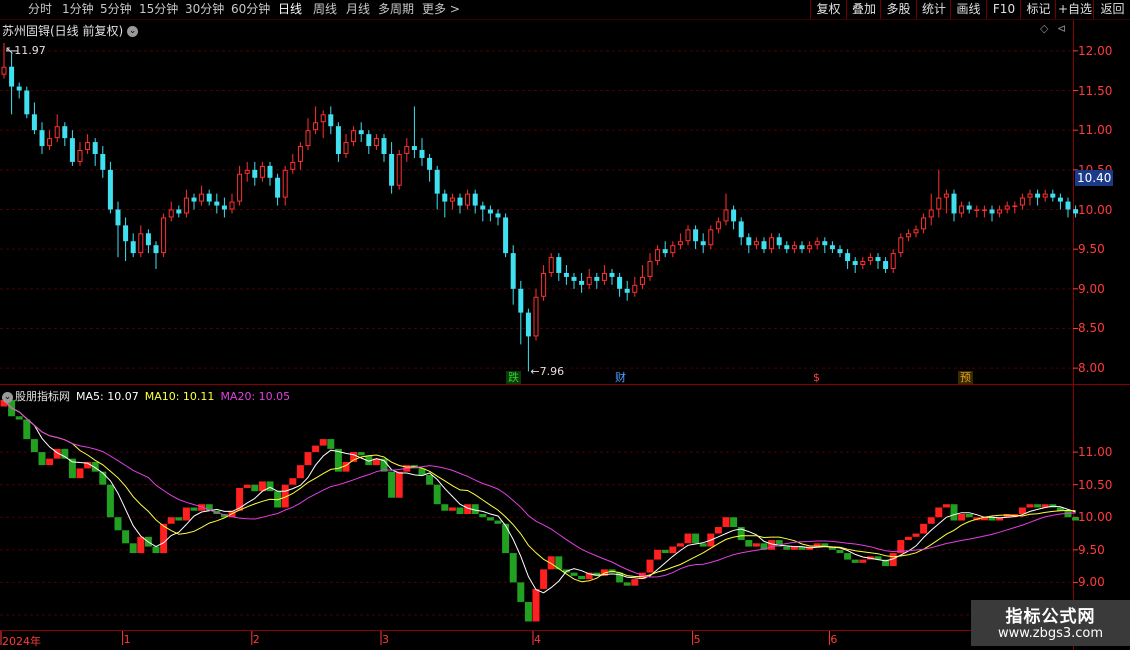 This screenshot has width=1130, height=650. What do you see at coordinates (513, 377) in the screenshot?
I see `event-tag-0: 跌` at bounding box center [513, 377].